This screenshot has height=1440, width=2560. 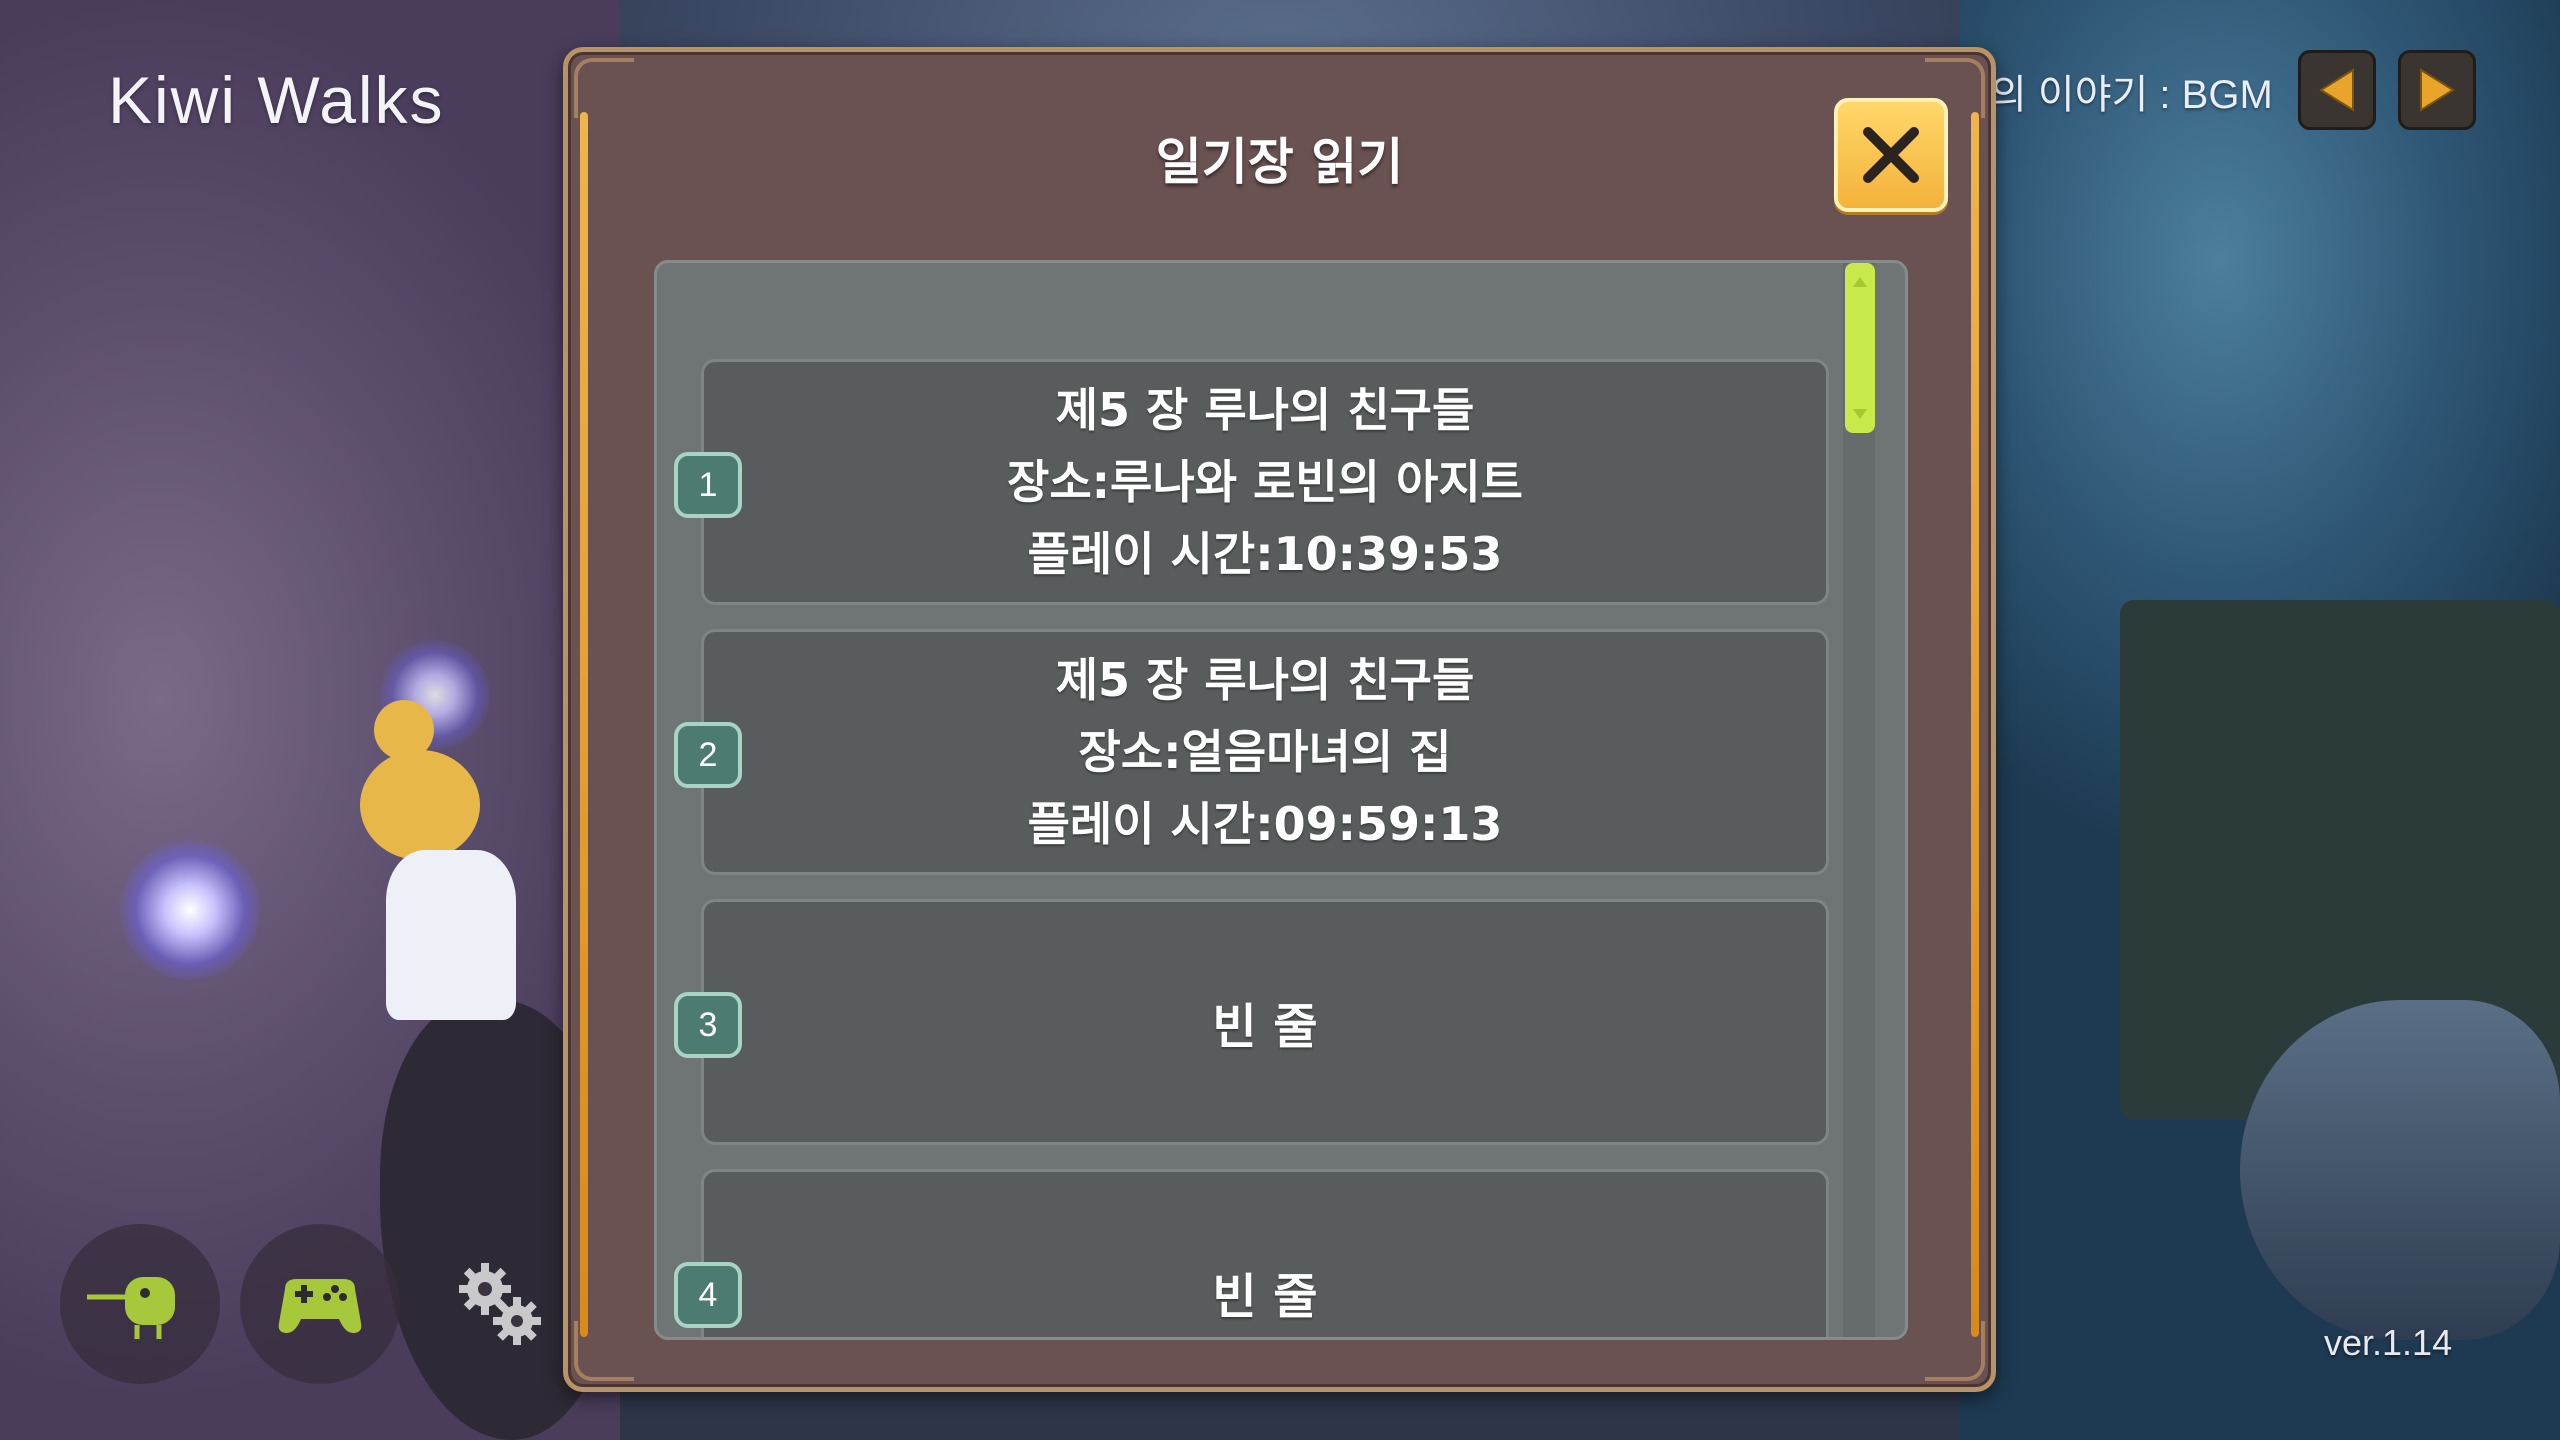 I want to click on scrollbar-track, so click(x=1859, y=800).